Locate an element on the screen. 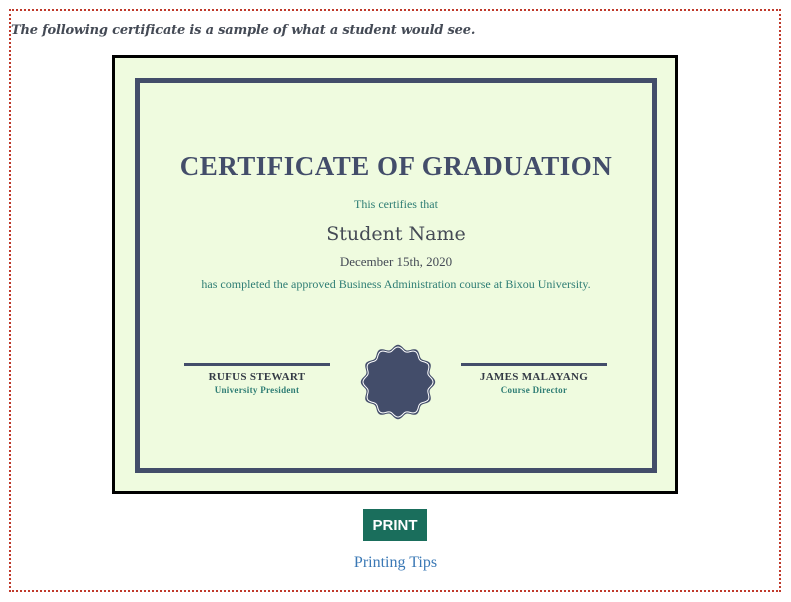 The image size is (791, 602). seal-icon is located at coordinates (398, 382).